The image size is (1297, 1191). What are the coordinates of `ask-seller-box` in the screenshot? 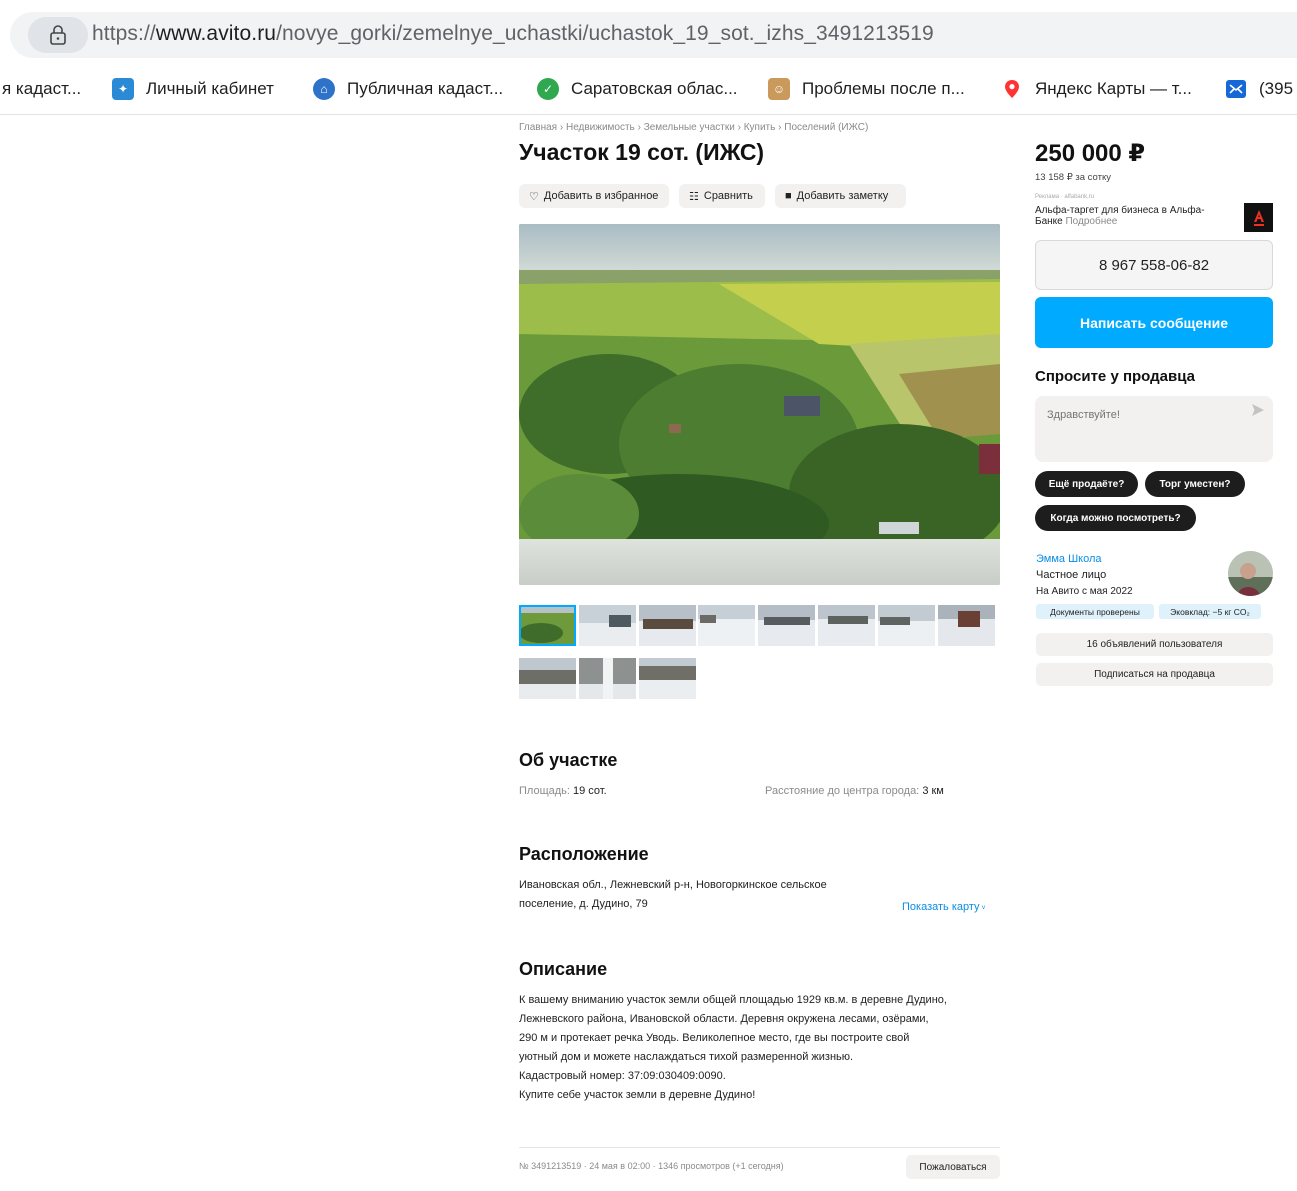 It's located at (1154, 429).